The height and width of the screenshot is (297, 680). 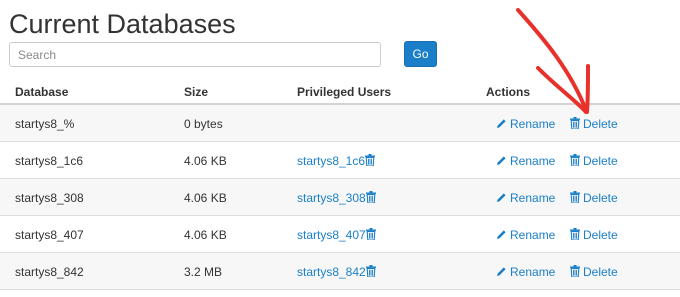 I want to click on page-title: Current Databases, so click(x=122, y=24).